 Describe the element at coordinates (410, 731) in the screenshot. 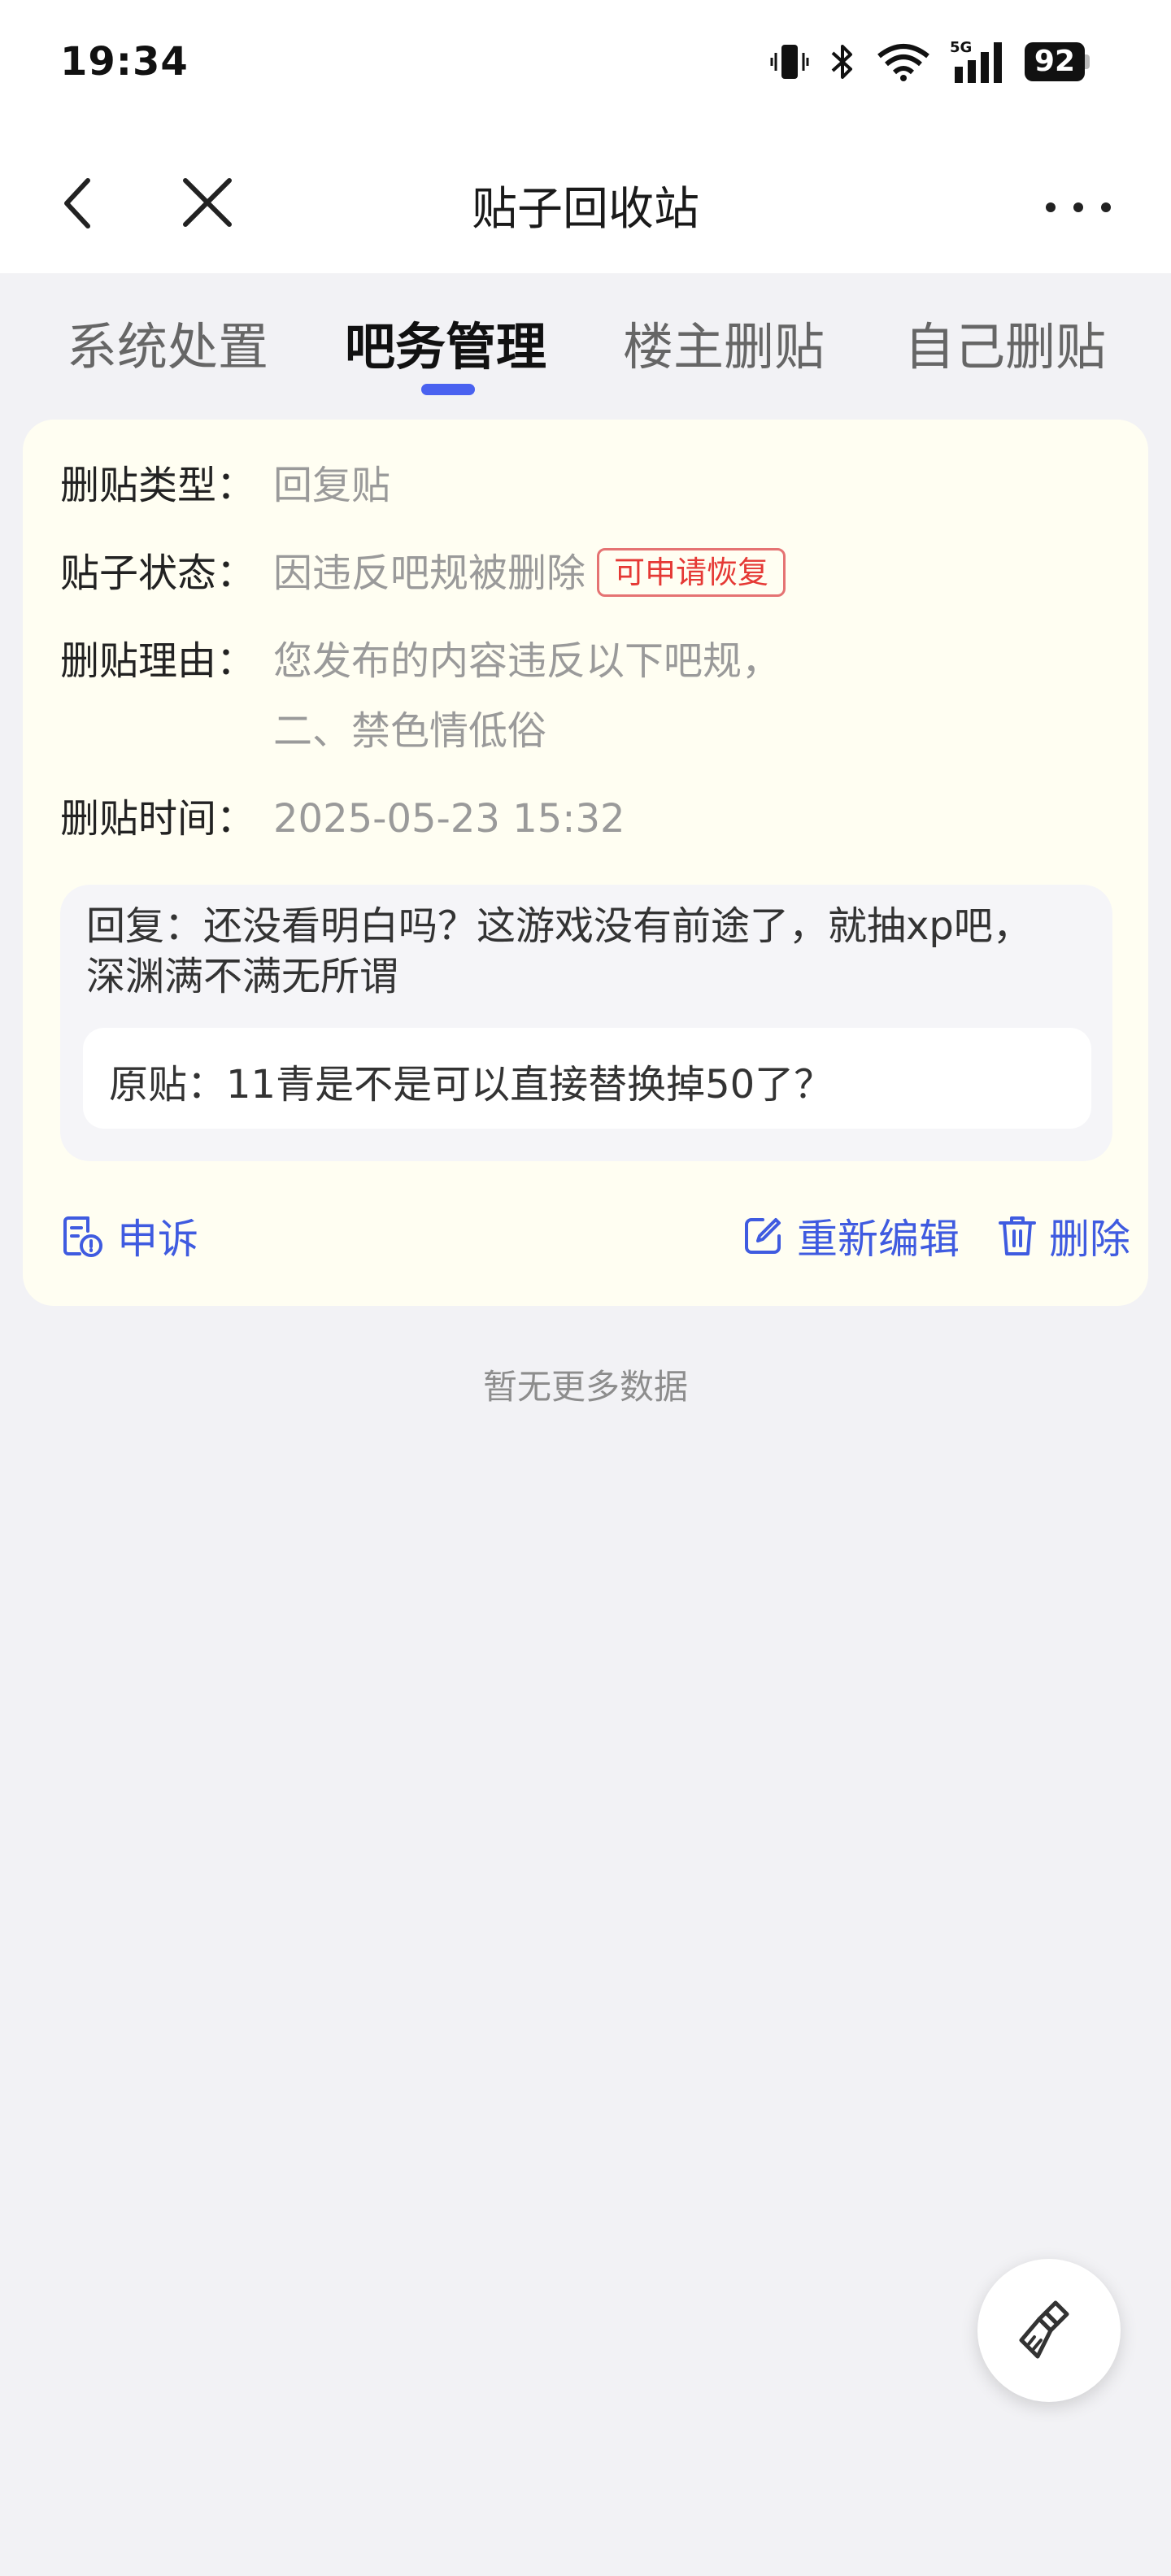

I see `delete-reason-line2: 二、禁色情低俗` at that location.